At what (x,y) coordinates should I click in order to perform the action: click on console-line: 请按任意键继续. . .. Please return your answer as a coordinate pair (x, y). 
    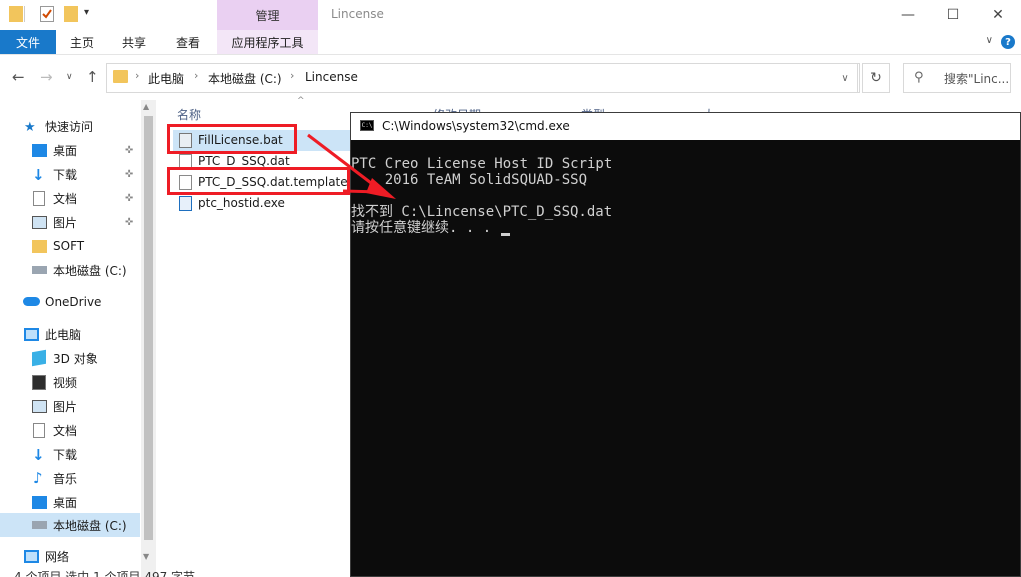
    Looking at the image, I should click on (425, 228).